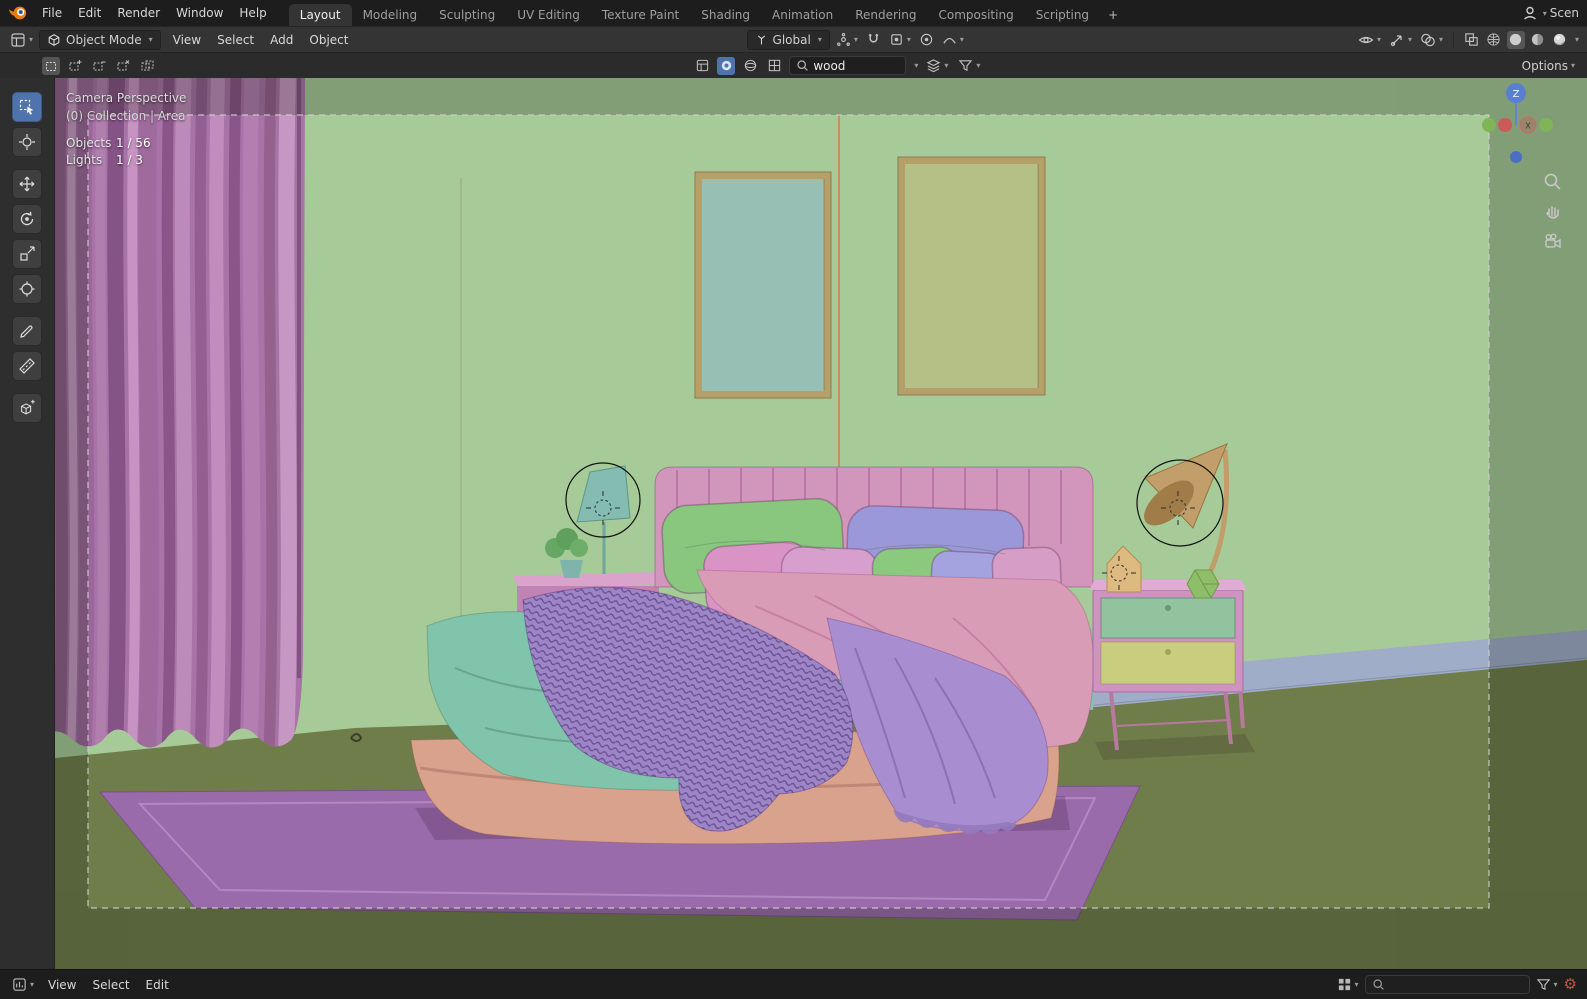 This screenshot has width=1587, height=999. I want to click on search-dropdown: ▾, so click(916, 65).